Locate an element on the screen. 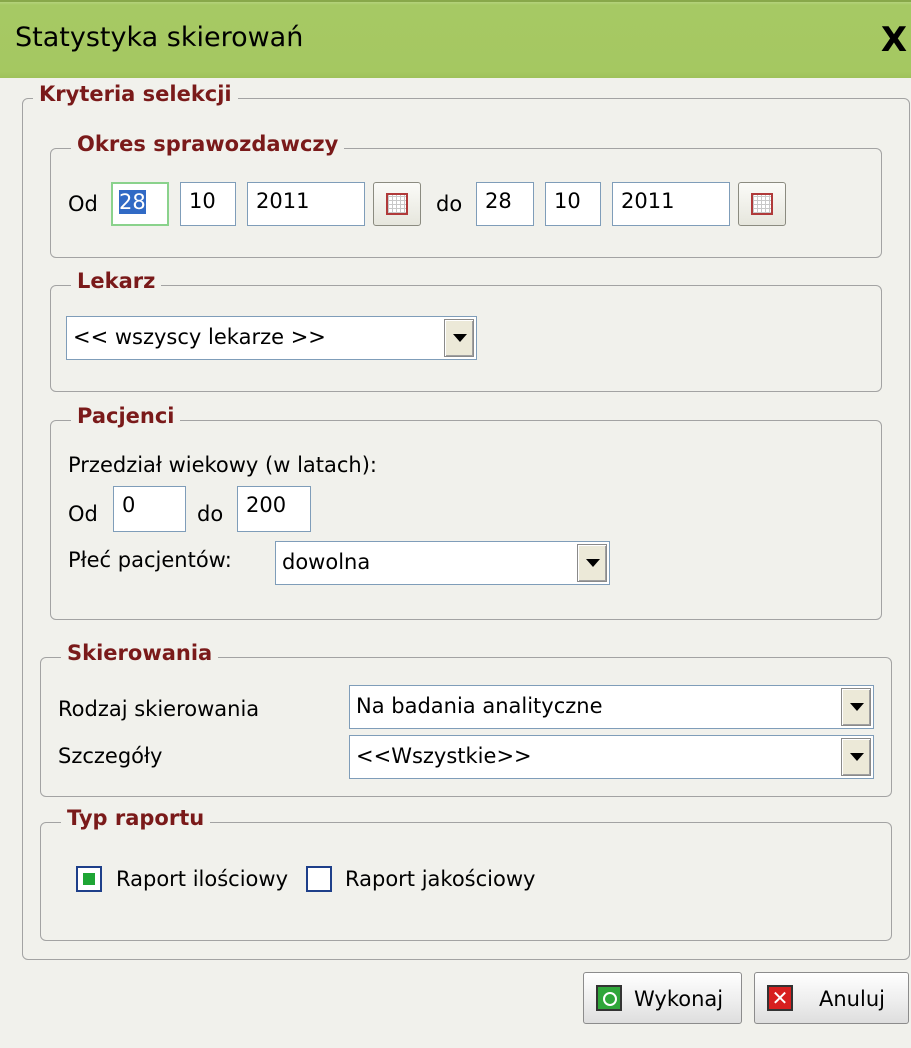  referral-type-value: Na badania analityczne is located at coordinates (479, 706).